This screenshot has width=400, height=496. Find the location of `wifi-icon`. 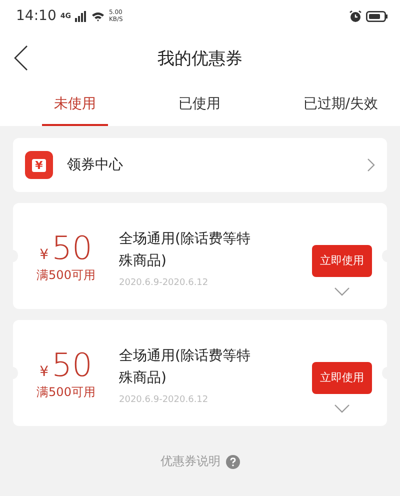

wifi-icon is located at coordinates (97, 16).